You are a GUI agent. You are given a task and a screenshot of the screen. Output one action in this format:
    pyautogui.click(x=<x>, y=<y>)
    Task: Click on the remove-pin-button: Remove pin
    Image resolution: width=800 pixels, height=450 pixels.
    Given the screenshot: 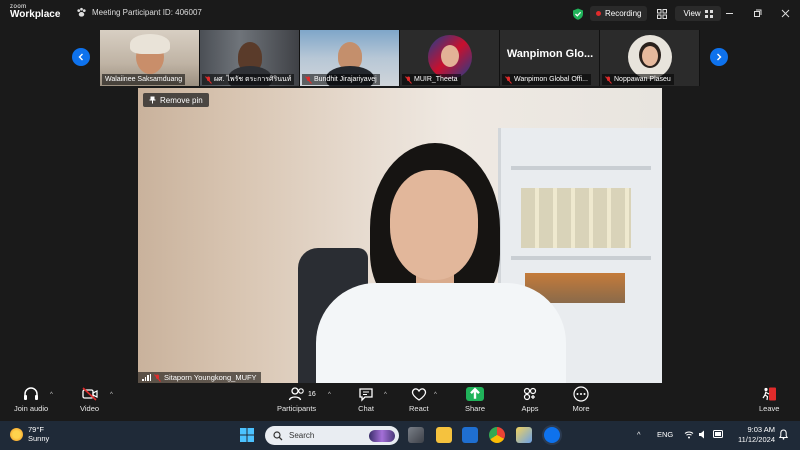 What is the action you would take?
    pyautogui.click(x=176, y=100)
    